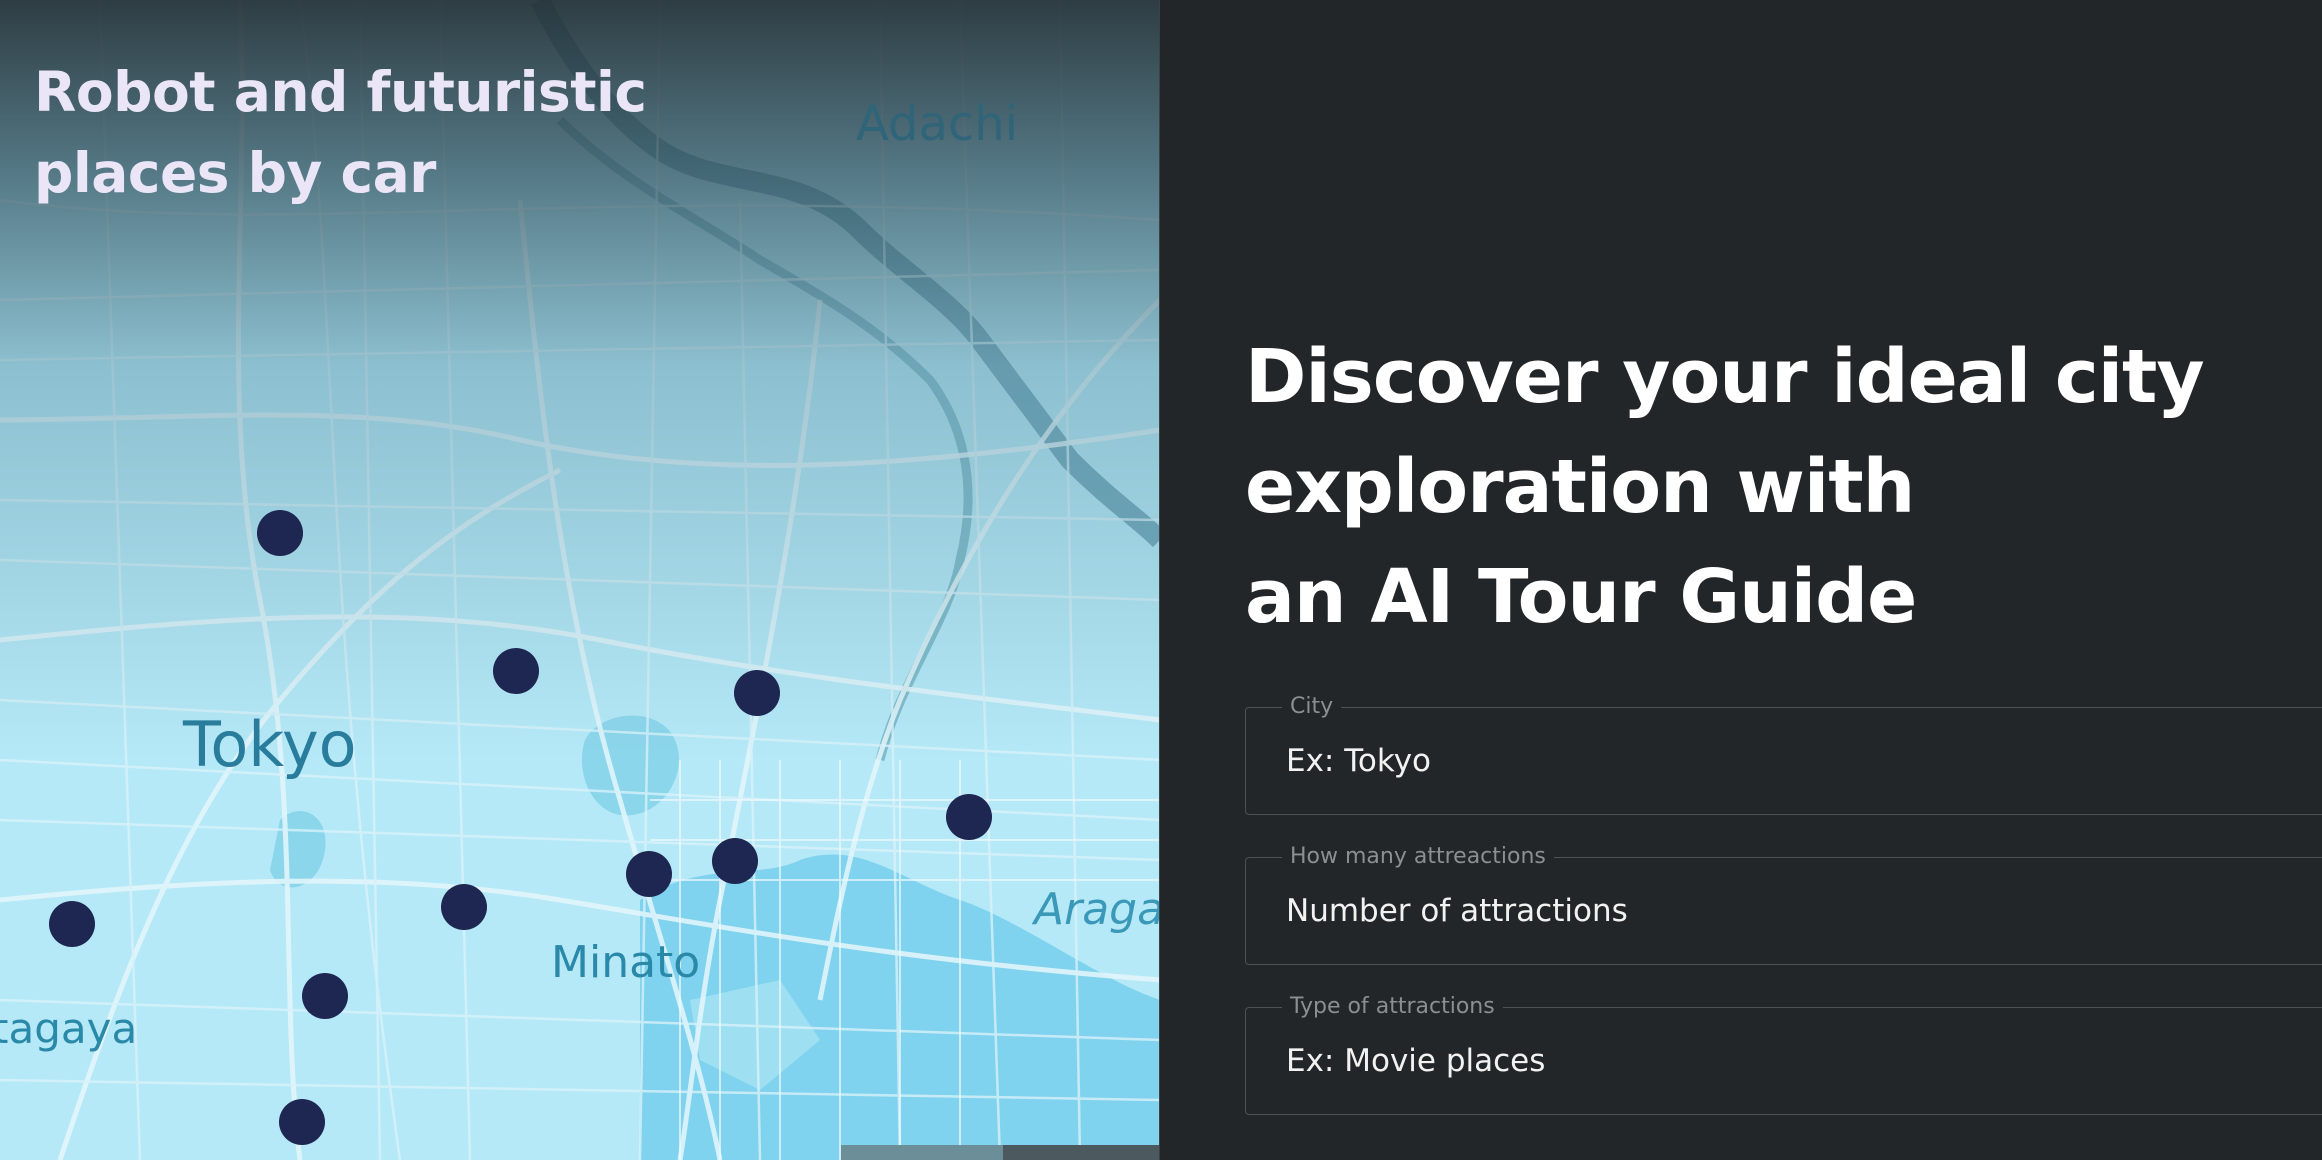 The image size is (2322, 1160). I want to click on panel-divider, so click(1159, 580).